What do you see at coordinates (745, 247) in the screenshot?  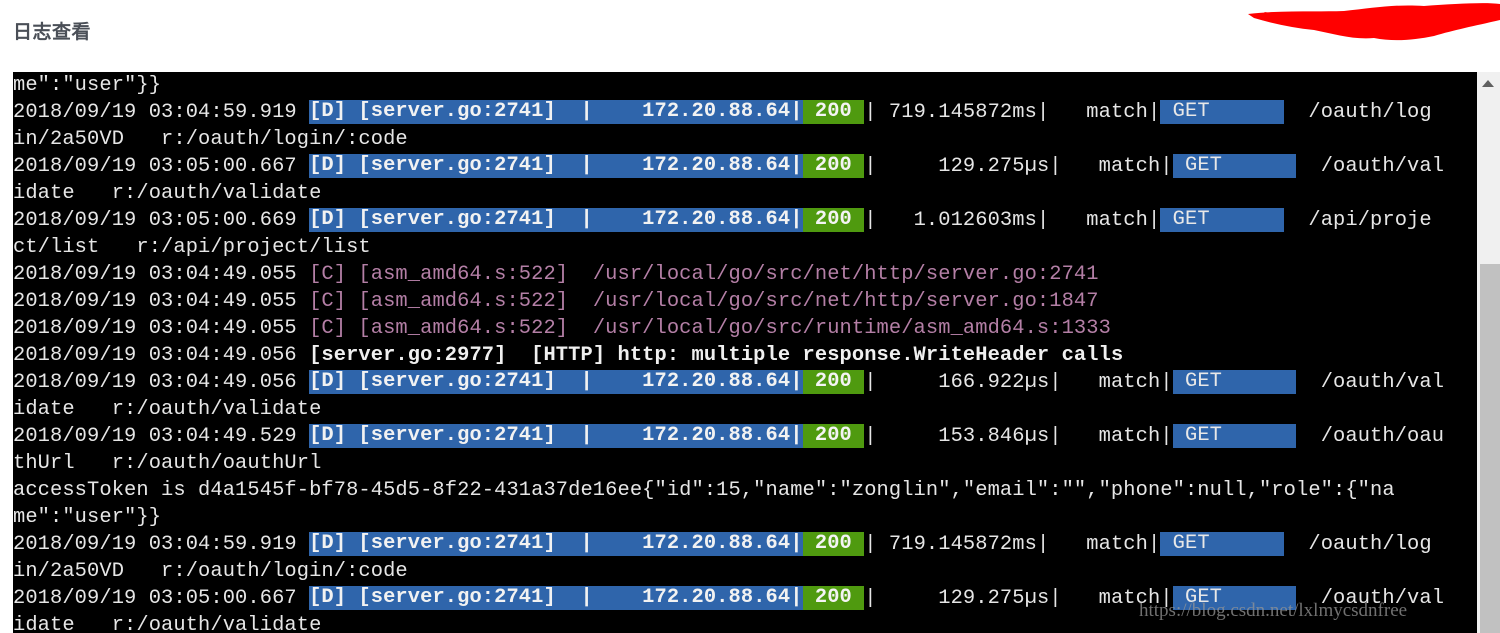 I see `log-line: ct/list r:/api/project/list` at bounding box center [745, 247].